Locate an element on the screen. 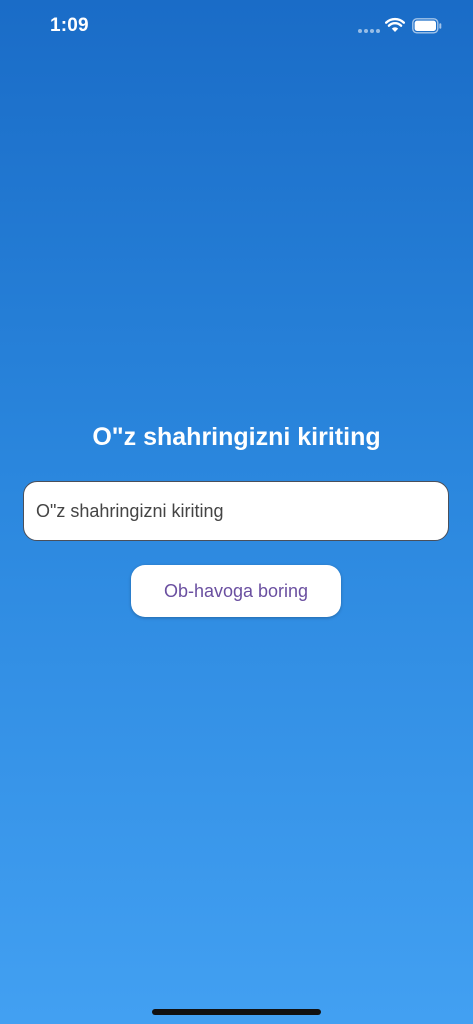  wifi-icon is located at coordinates (395, 24).